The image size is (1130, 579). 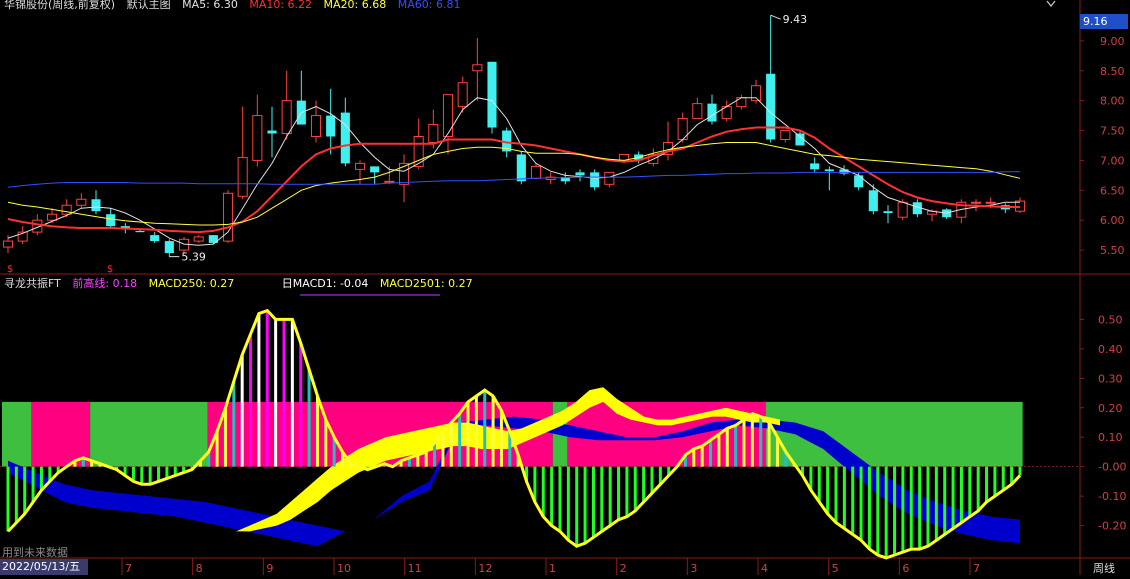 What do you see at coordinates (1104, 568) in the screenshot?
I see `period-label: 周线` at bounding box center [1104, 568].